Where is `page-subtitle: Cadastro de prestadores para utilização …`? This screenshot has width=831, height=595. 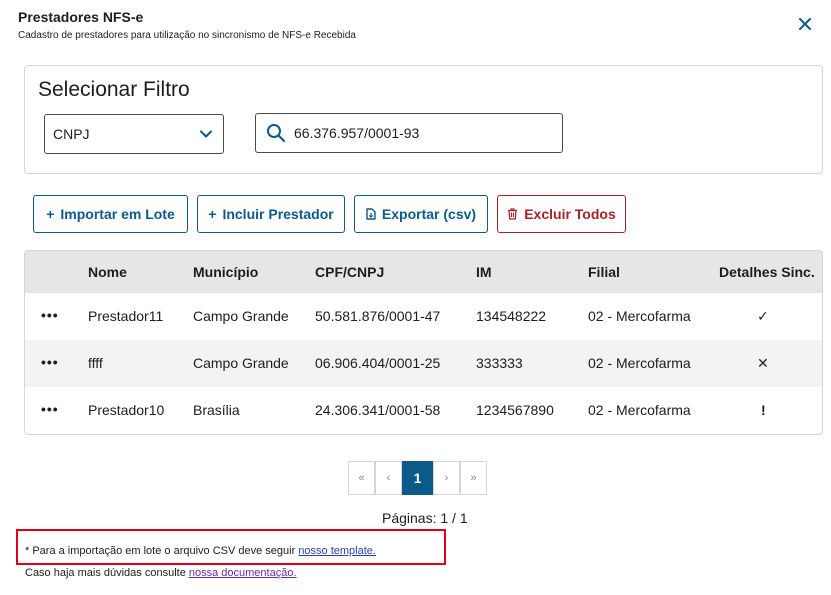
page-subtitle: Cadastro de prestadores para utilização … is located at coordinates (187, 35).